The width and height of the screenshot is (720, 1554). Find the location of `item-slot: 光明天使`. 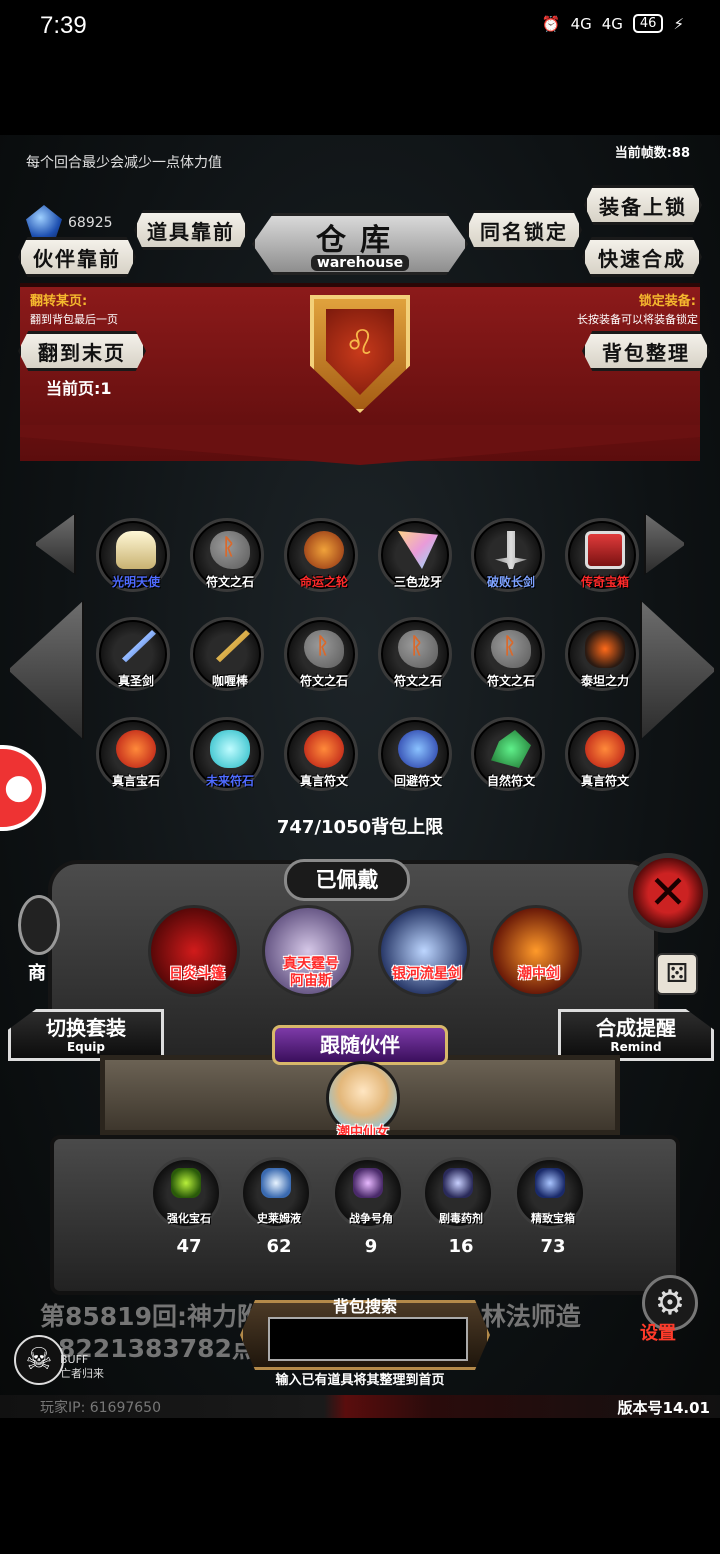

item-slot: 光明天使 is located at coordinates (133, 555).